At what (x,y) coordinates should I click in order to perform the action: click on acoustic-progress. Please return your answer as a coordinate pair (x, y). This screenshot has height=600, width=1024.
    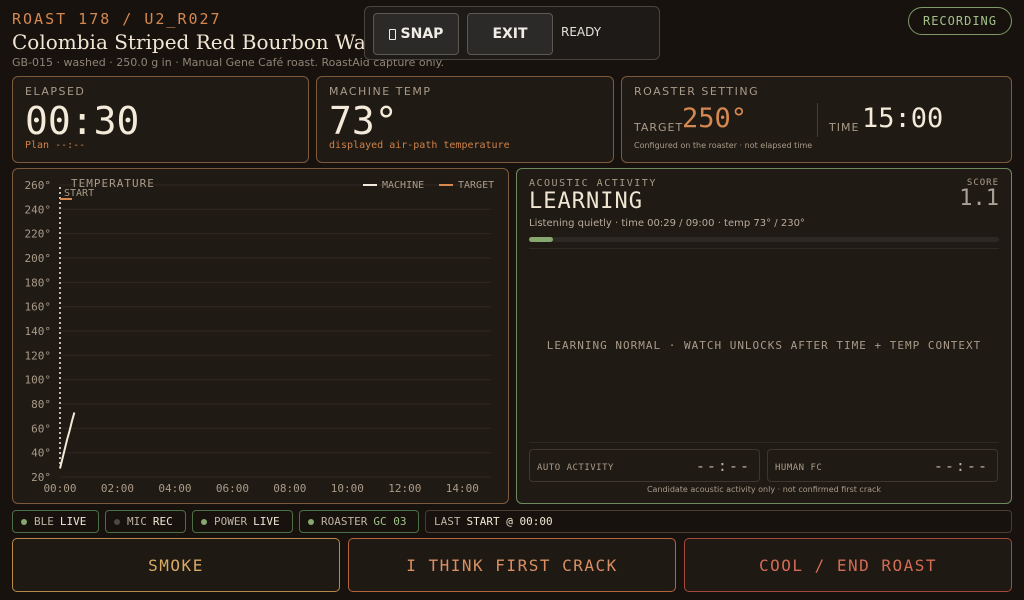
    Looking at the image, I should click on (764, 239).